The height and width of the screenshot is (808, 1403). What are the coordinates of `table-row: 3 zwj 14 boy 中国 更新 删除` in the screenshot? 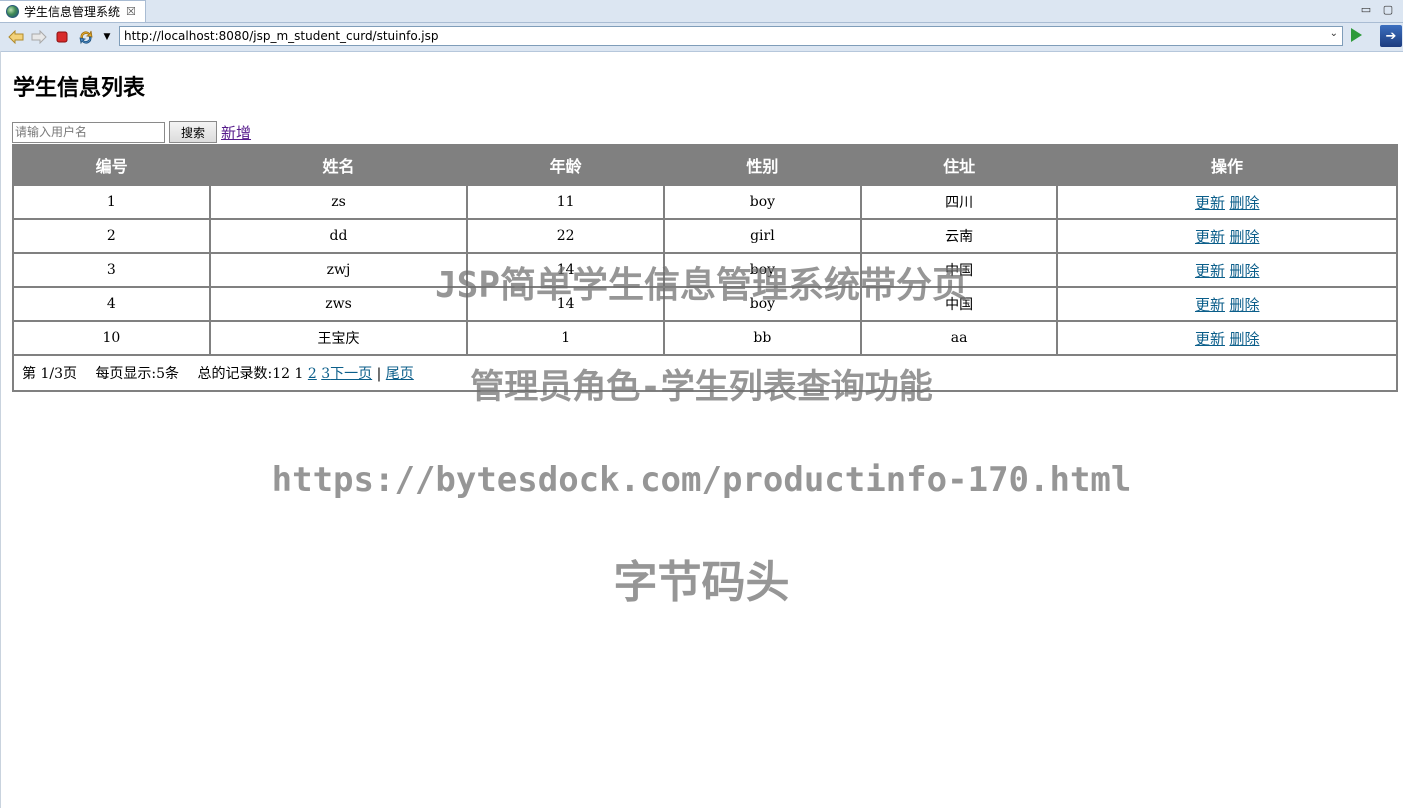 It's located at (705, 270).